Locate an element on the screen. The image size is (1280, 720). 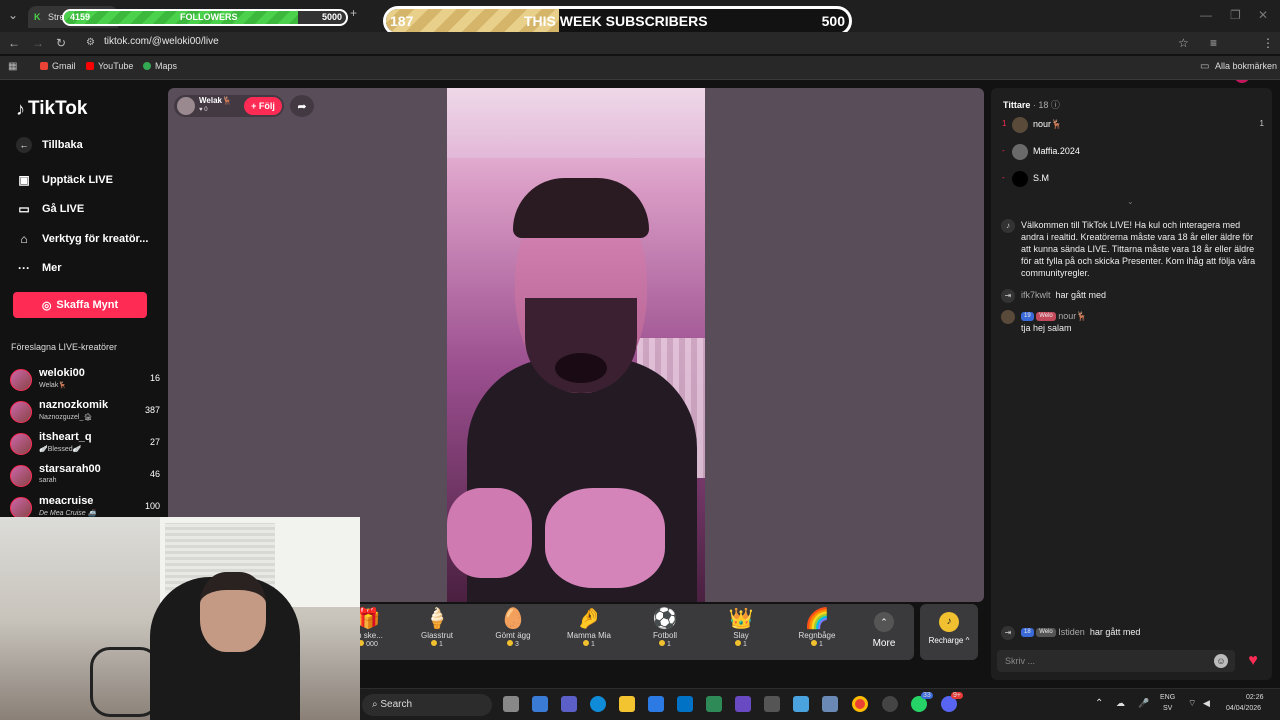
maximize-icon: ❐ is located at coordinates (1235, 15).